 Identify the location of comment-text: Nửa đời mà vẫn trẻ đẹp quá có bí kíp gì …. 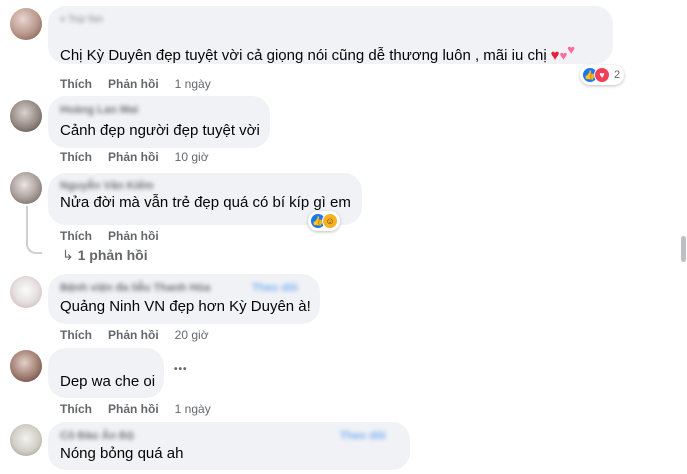
(205, 202).